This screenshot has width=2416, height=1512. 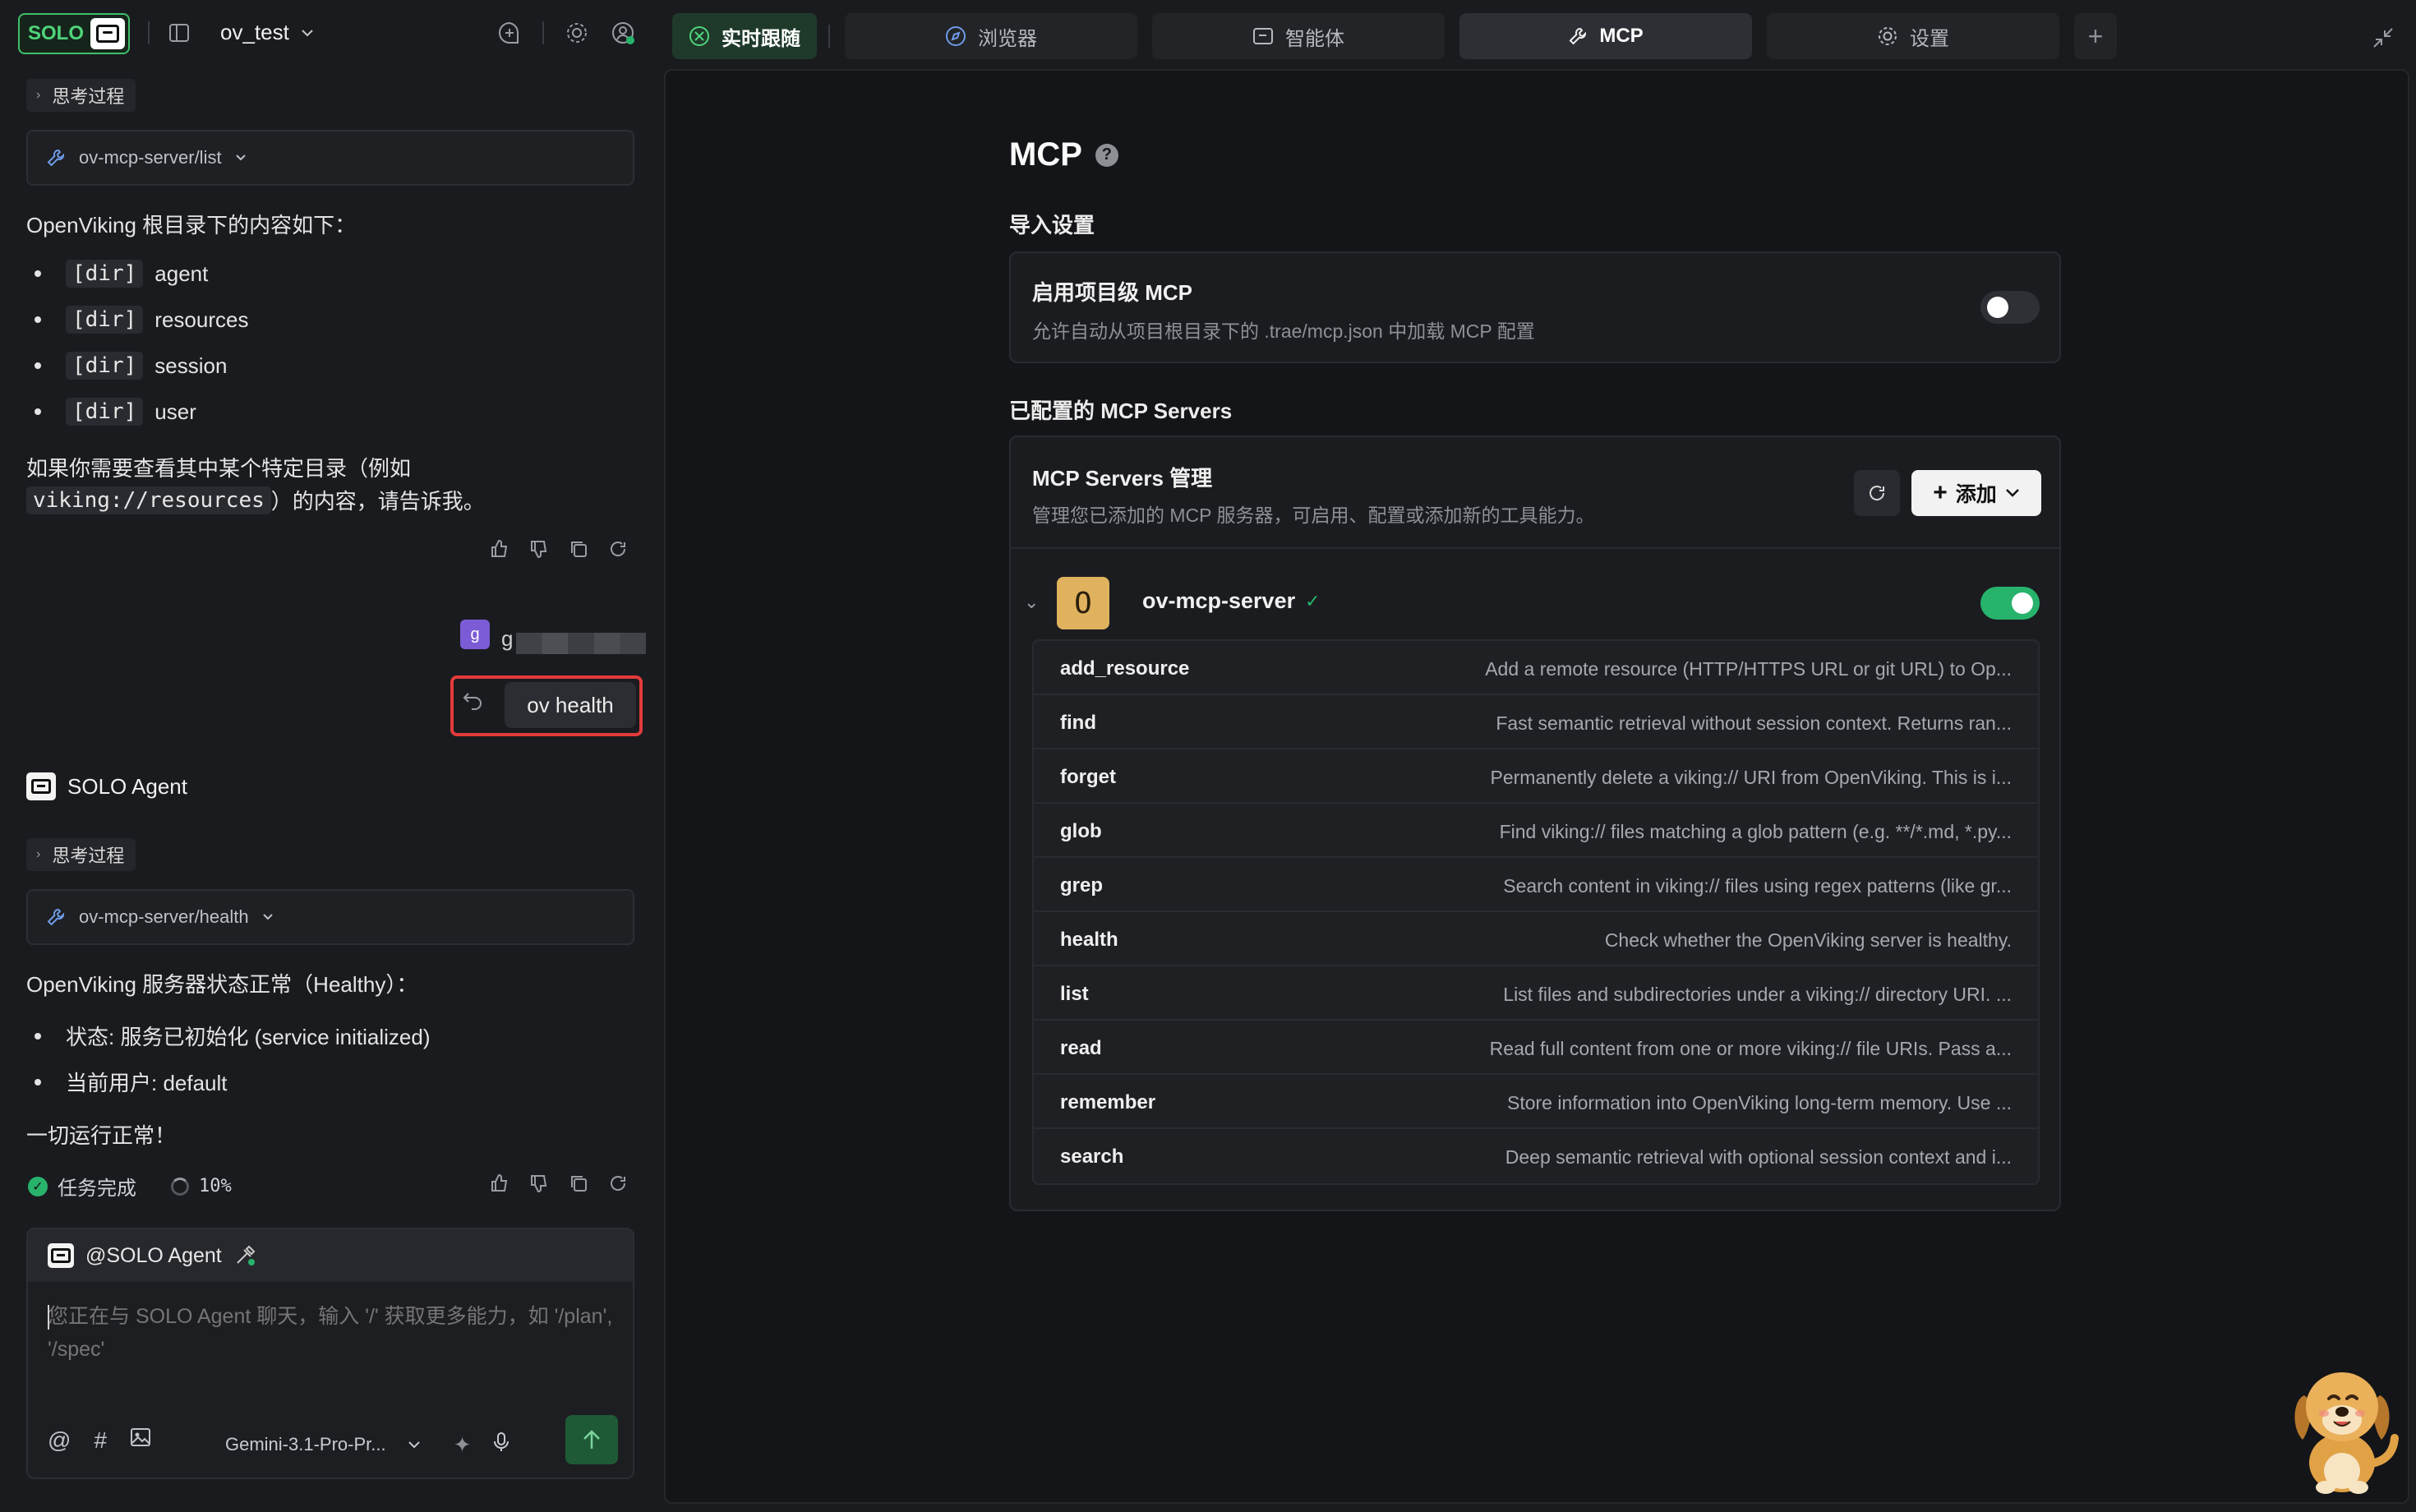 I want to click on tab-live-follow: 实时跟随, so click(x=745, y=36).